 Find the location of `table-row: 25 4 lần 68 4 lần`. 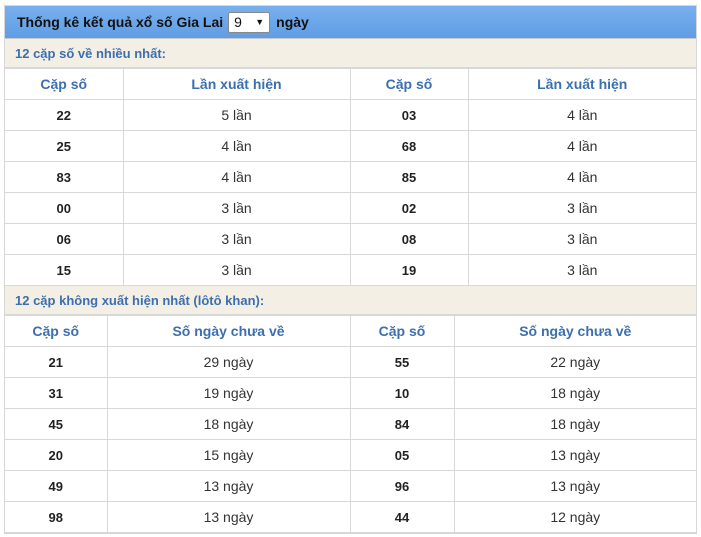

table-row: 25 4 lần 68 4 lần is located at coordinates (350, 146).